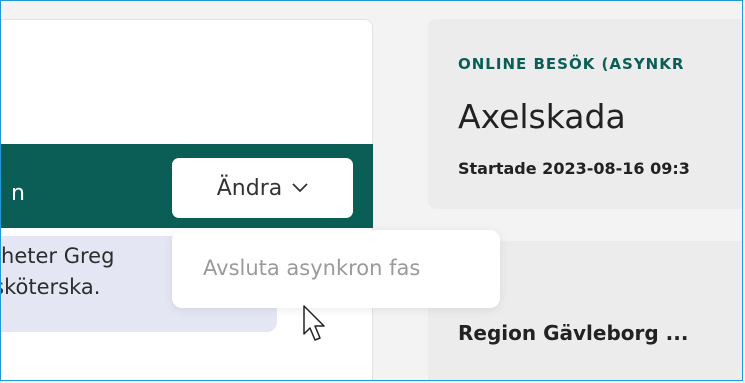 The height and width of the screenshot is (383, 745). I want to click on menu-item-end-async-phase: Avsluta asynkron fas, so click(311, 268).